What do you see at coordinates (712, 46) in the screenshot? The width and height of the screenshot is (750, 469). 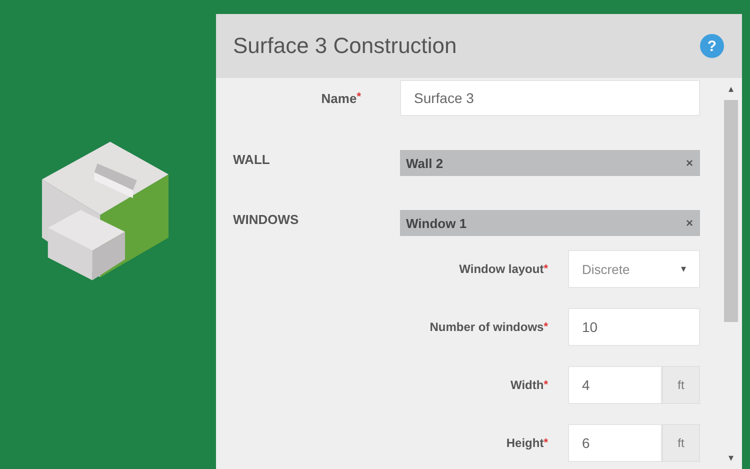 I see `help-icon: ?` at bounding box center [712, 46].